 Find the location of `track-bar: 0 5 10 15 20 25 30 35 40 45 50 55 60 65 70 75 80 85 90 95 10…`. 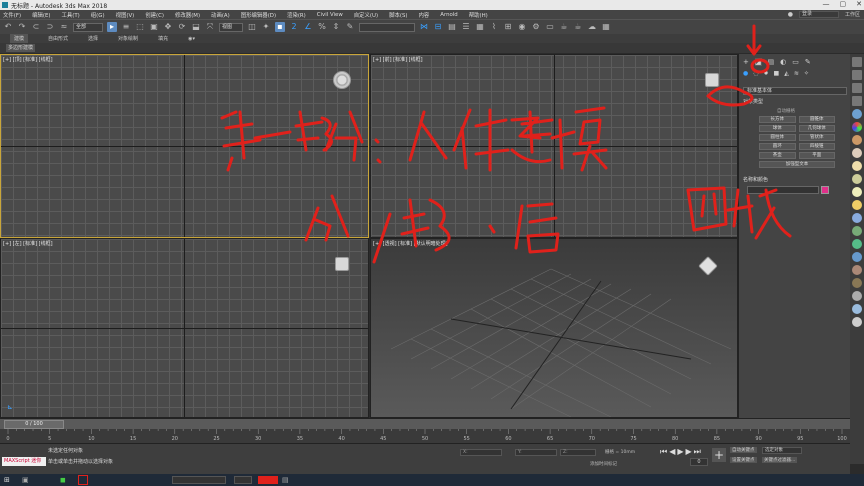

track-bar: 0 5 10 15 20 25 30 35 40 45 50 55 60 65 70 75 80 85 90 95 10… is located at coordinates (425, 436).